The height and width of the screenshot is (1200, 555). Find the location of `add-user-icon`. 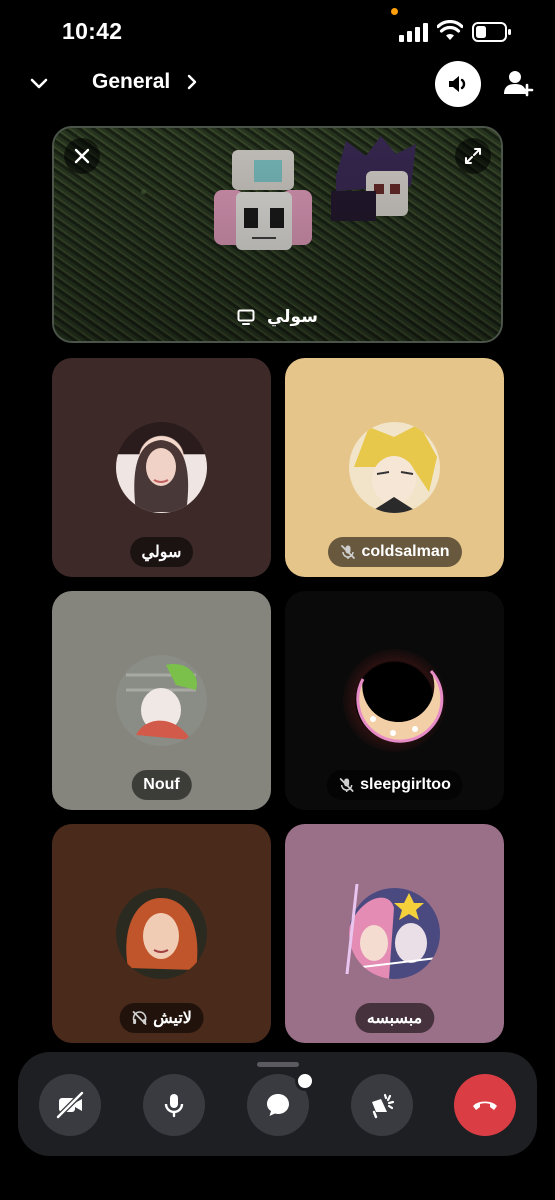

add-user-icon is located at coordinates (518, 83).